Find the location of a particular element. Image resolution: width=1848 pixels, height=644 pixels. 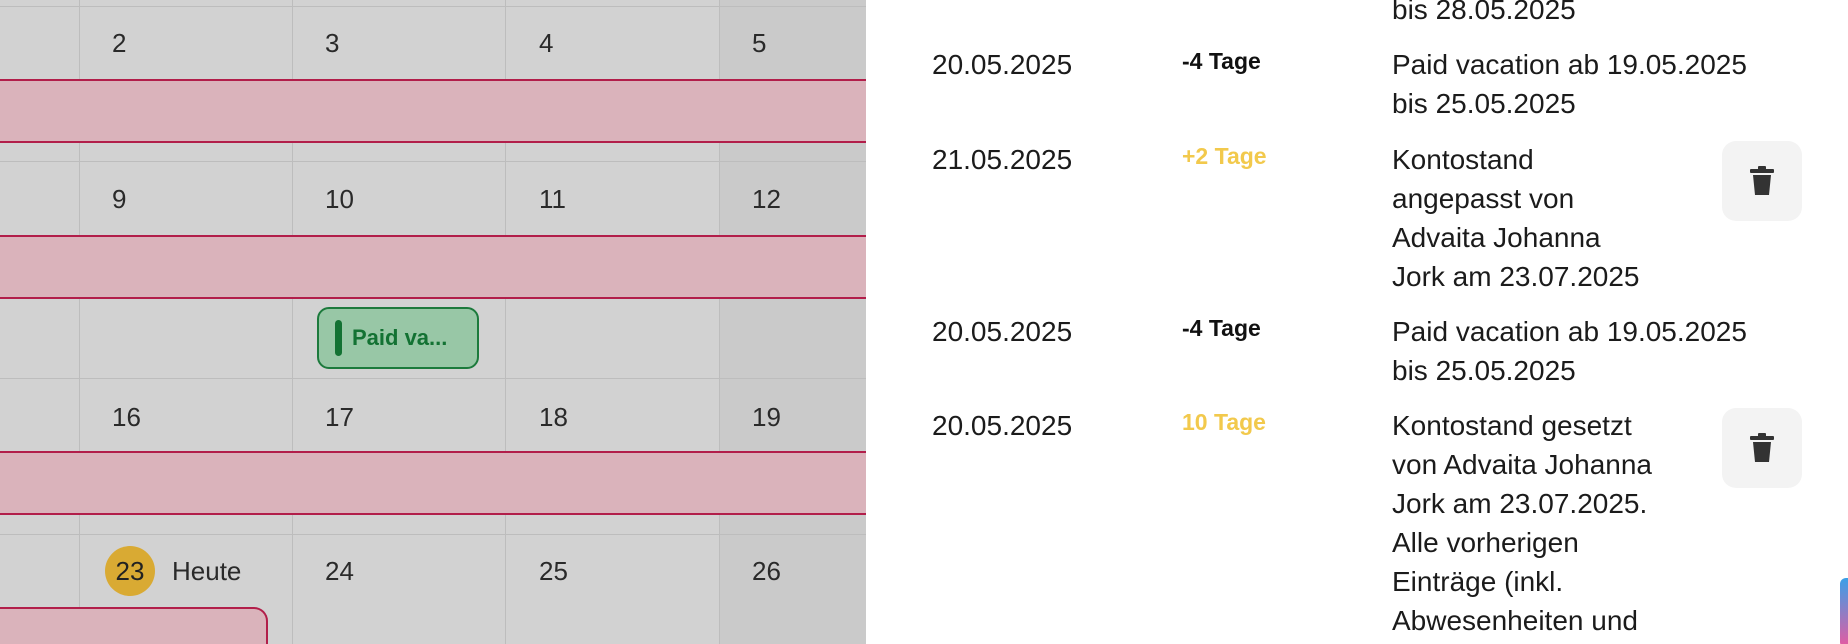

day-number: 25 is located at coordinates (553, 571).